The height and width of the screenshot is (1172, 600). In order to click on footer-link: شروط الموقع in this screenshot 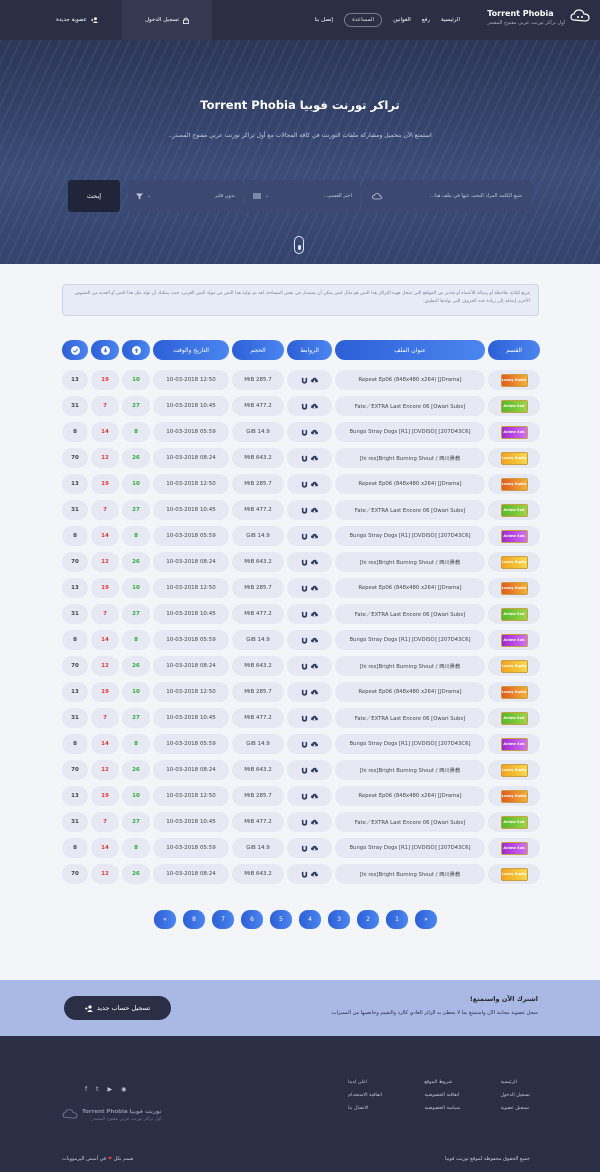, I will do `click(438, 1082)`.